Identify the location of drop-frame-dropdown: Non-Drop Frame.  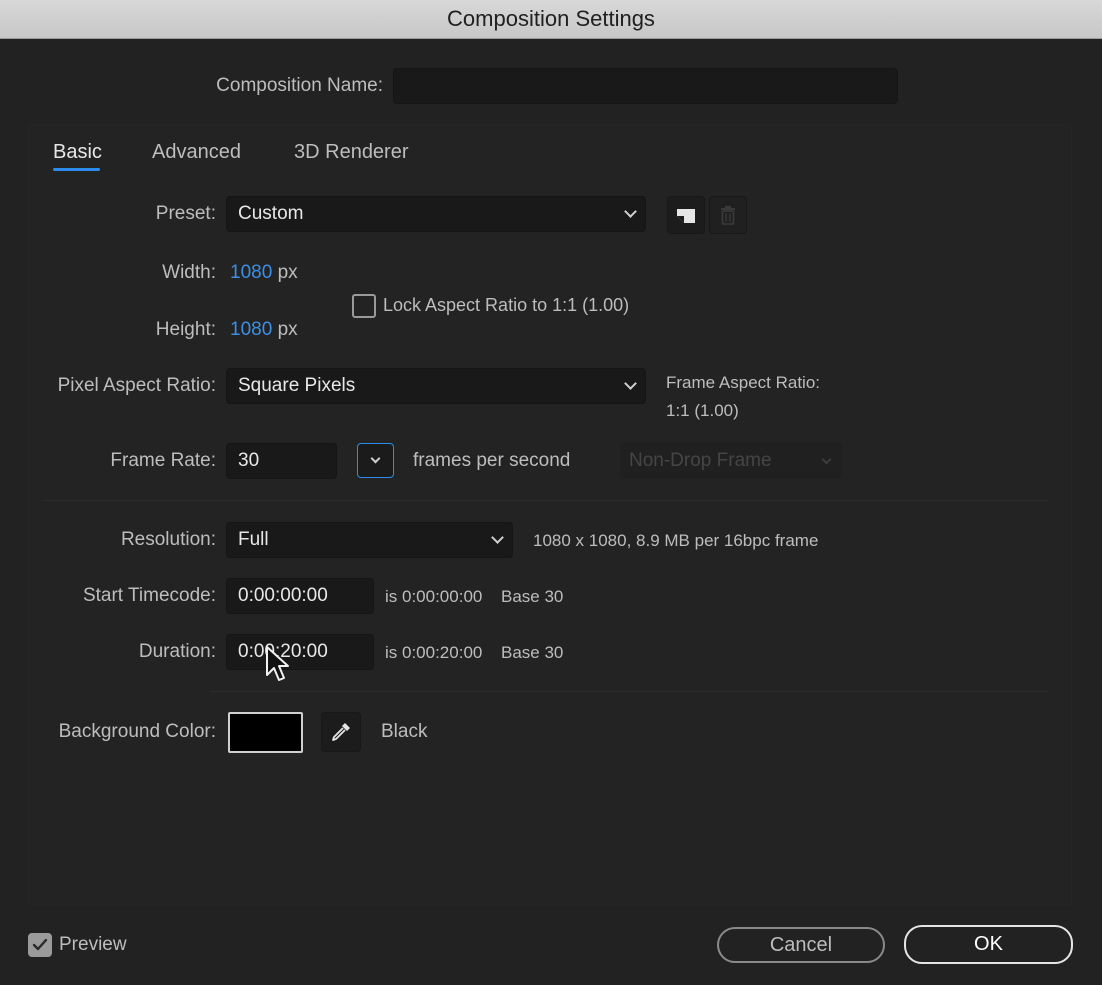
(731, 461).